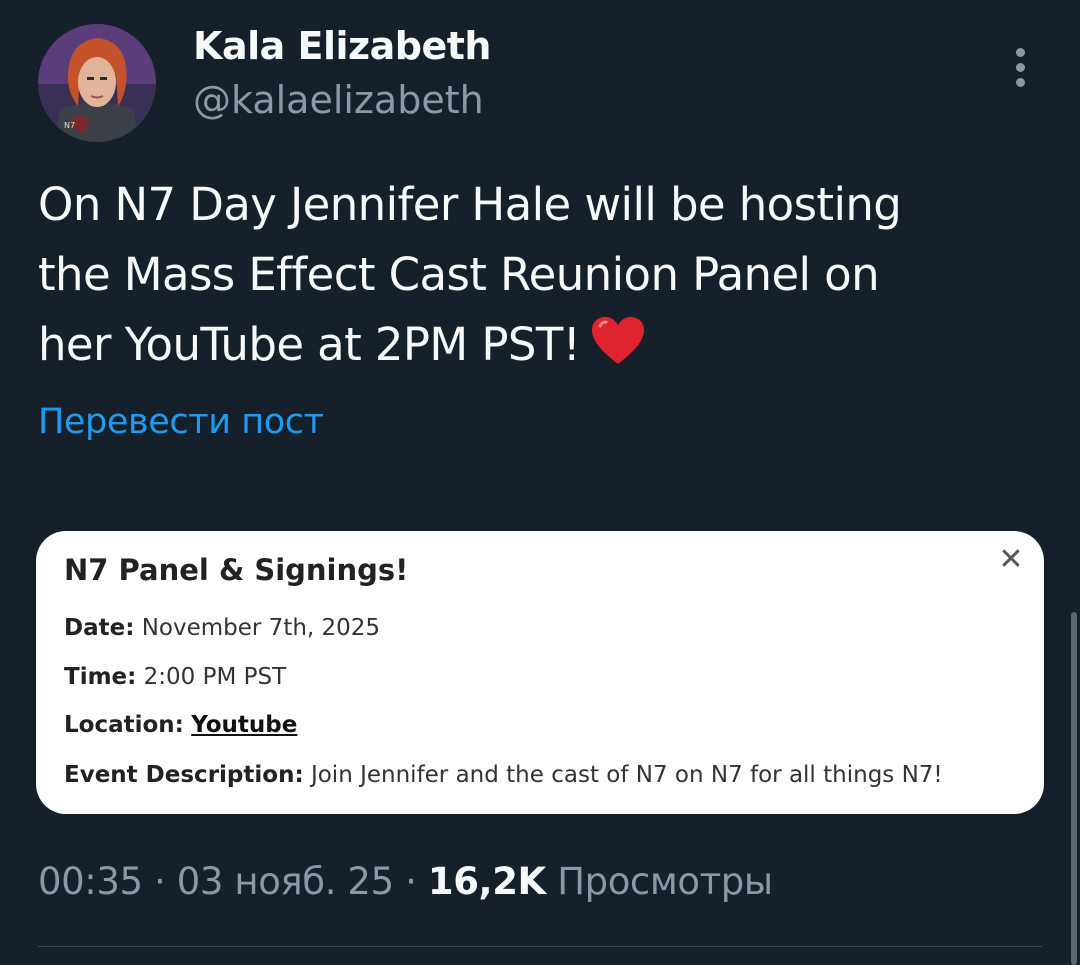 The height and width of the screenshot is (965, 1080). Describe the element at coordinates (99, 628) in the screenshot. I see `event-date-label: Date:` at that location.